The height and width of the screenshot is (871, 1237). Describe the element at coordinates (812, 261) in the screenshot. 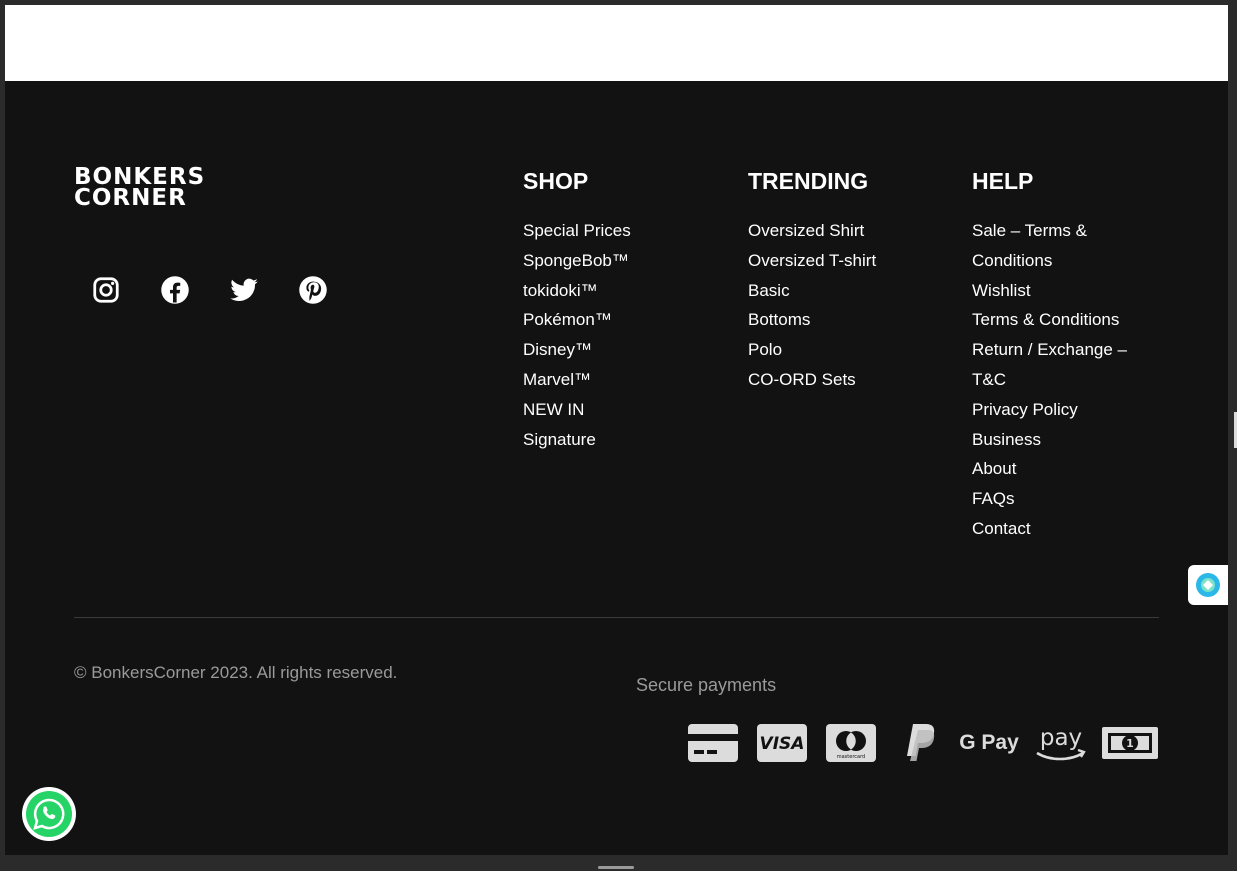

I see `trending-link: Oversized T-shirt` at that location.